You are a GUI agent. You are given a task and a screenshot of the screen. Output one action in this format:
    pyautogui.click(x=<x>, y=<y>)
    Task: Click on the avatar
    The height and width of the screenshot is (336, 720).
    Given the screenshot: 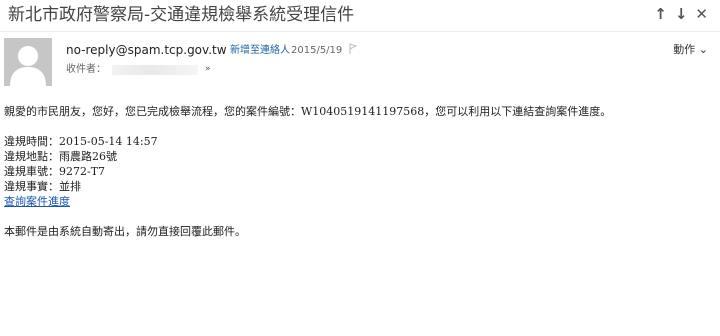 What is the action you would take?
    pyautogui.click(x=28, y=62)
    